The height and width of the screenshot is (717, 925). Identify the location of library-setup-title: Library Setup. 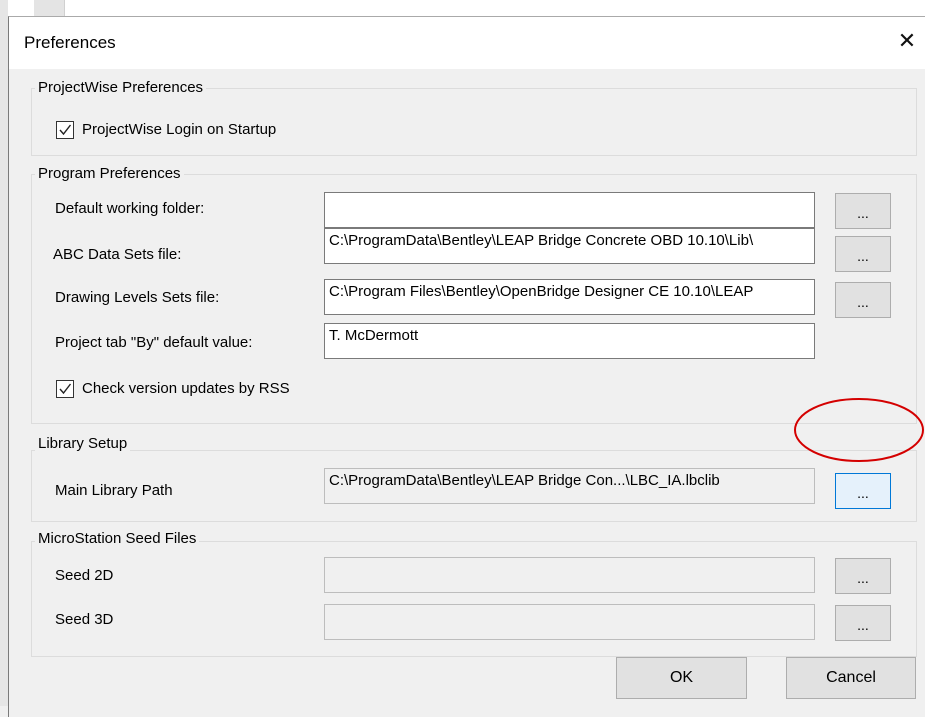
(83, 443).